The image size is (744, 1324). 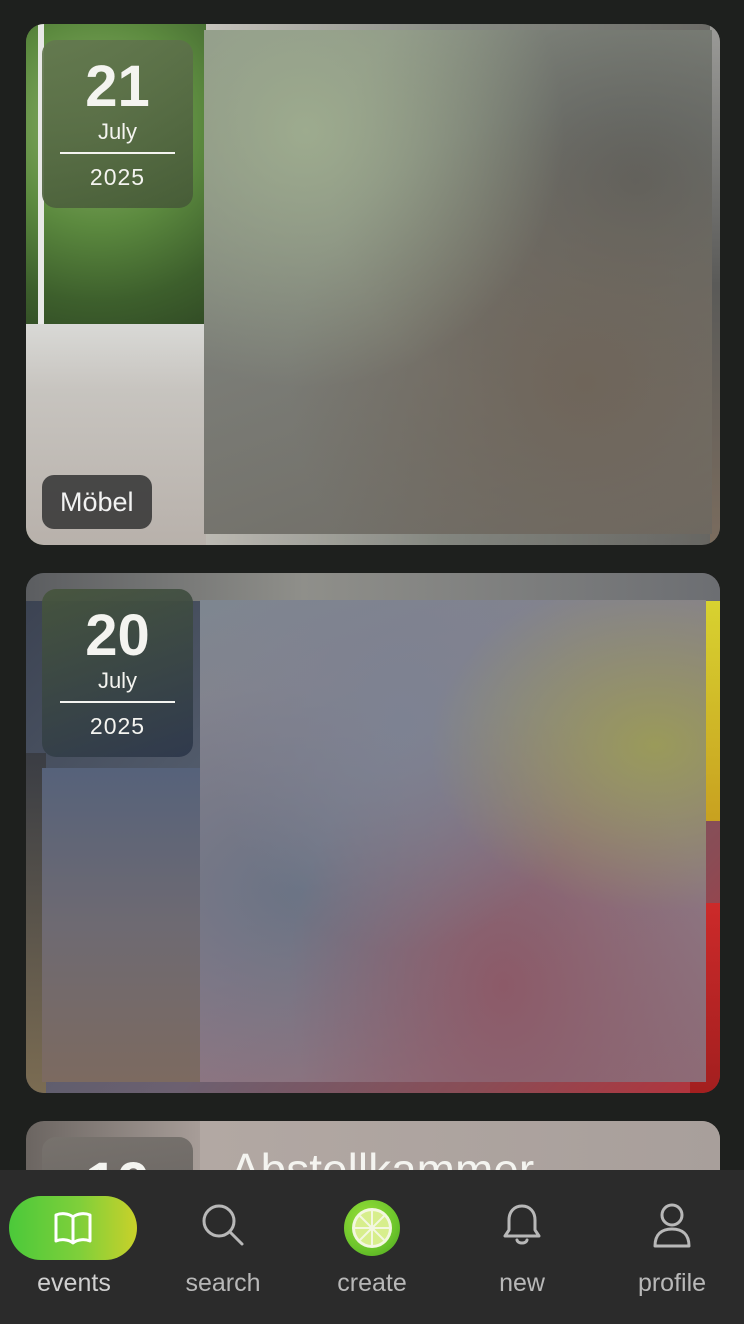 I want to click on tab-label: create, so click(x=372, y=1283).